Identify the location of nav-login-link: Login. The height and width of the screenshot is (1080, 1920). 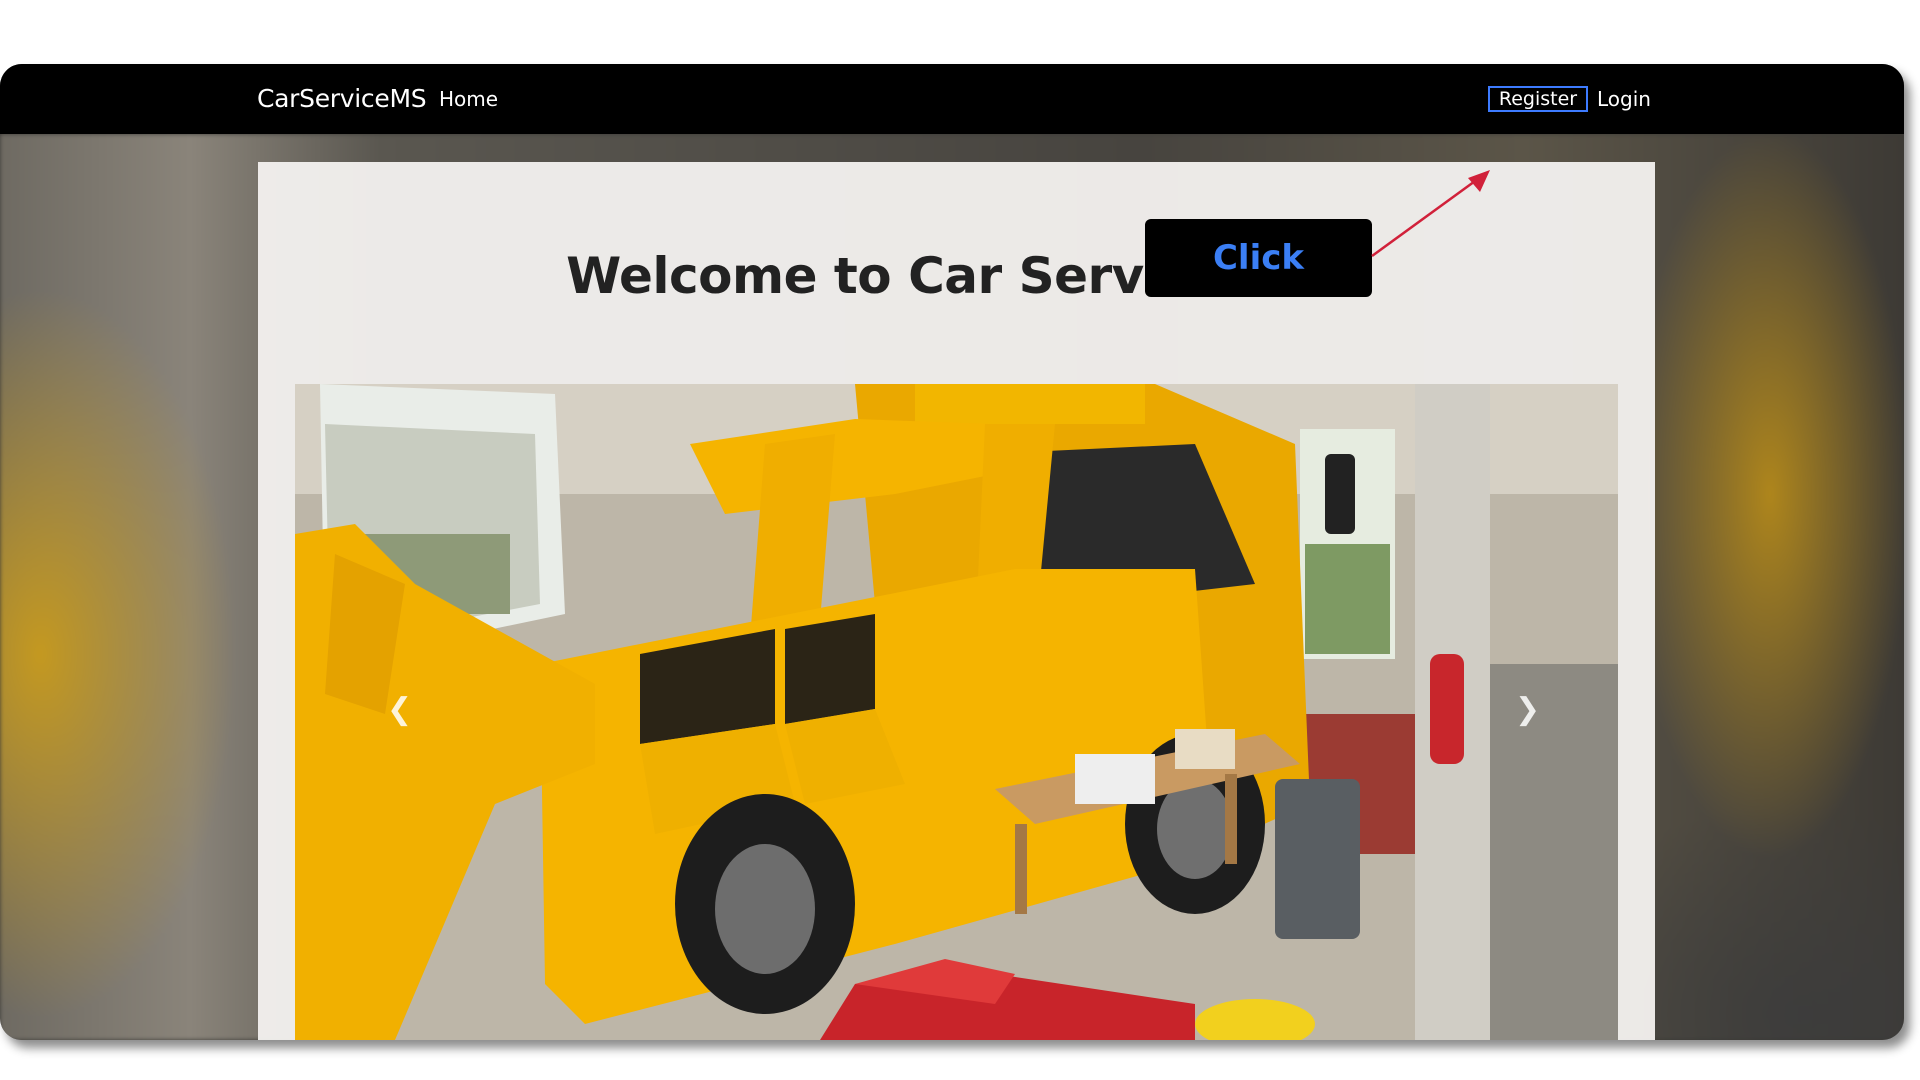
(1624, 99).